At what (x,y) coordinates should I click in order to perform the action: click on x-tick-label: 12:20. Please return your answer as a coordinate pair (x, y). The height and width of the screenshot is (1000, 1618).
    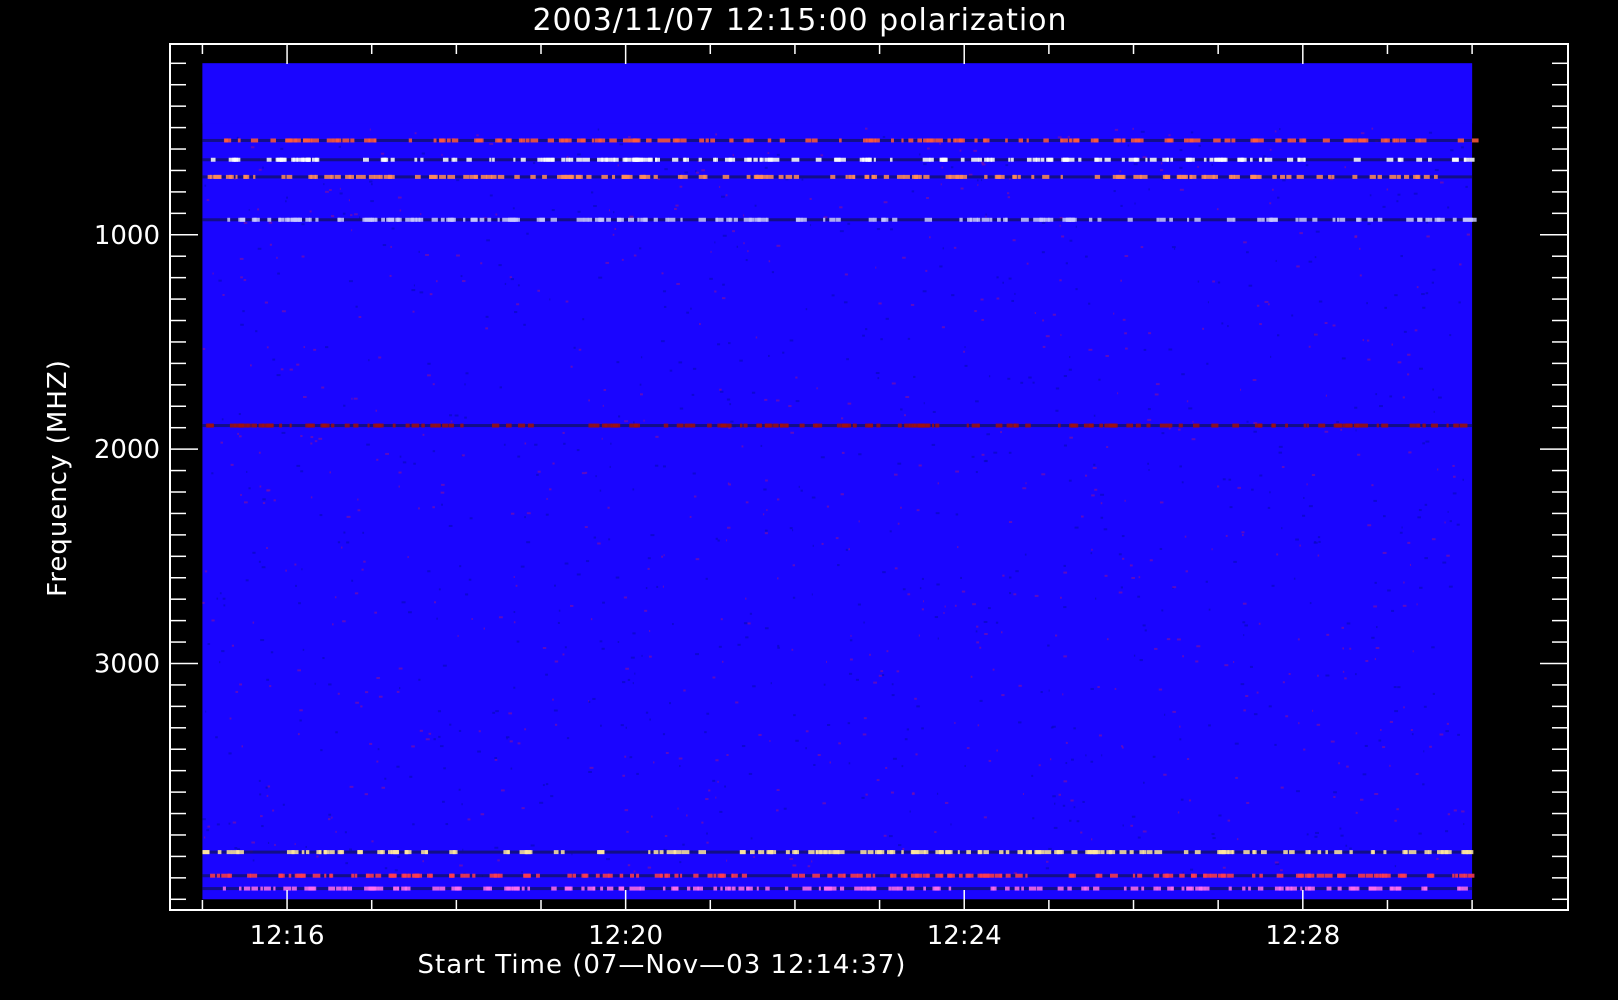
    Looking at the image, I should click on (625, 936).